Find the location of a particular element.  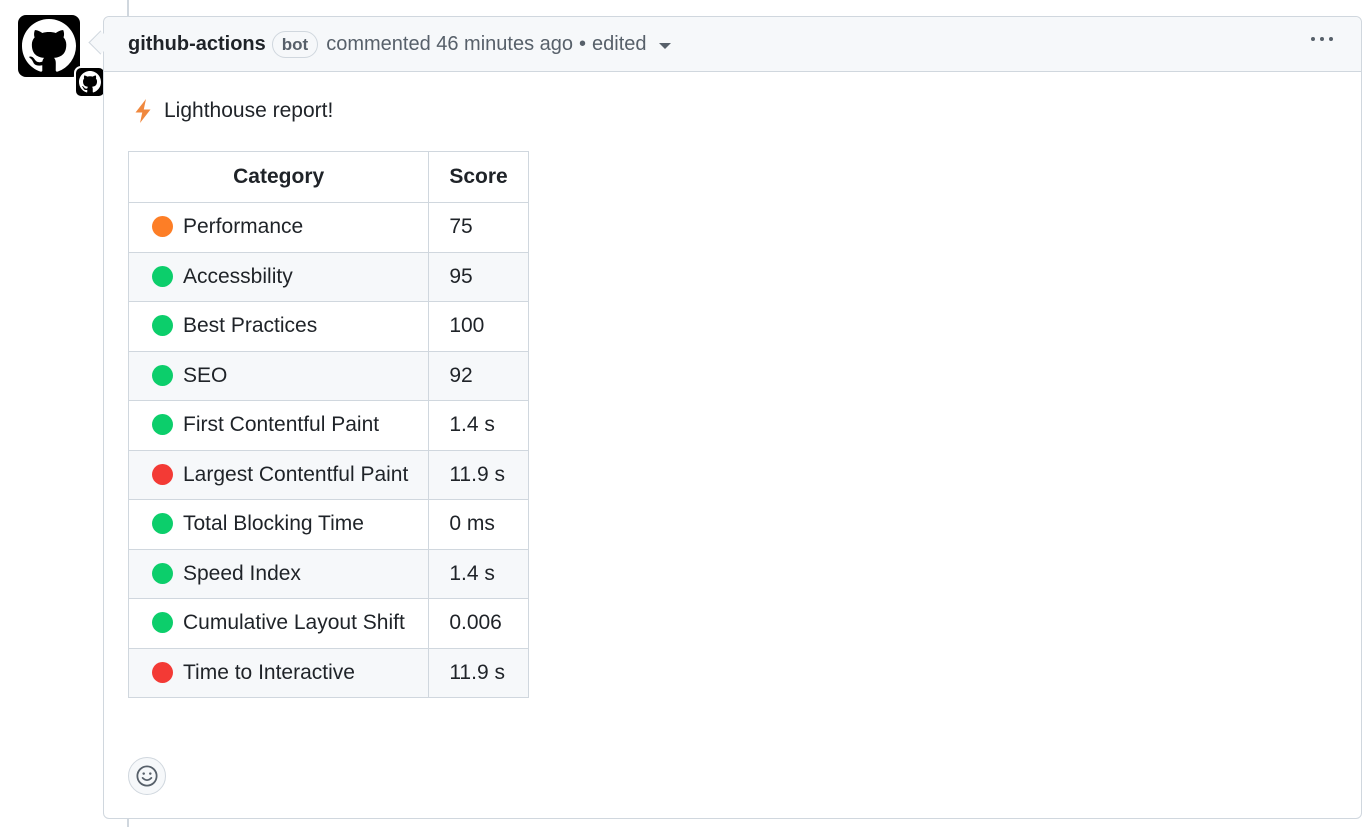

table-row: Performance 75 is located at coordinates (328, 227).